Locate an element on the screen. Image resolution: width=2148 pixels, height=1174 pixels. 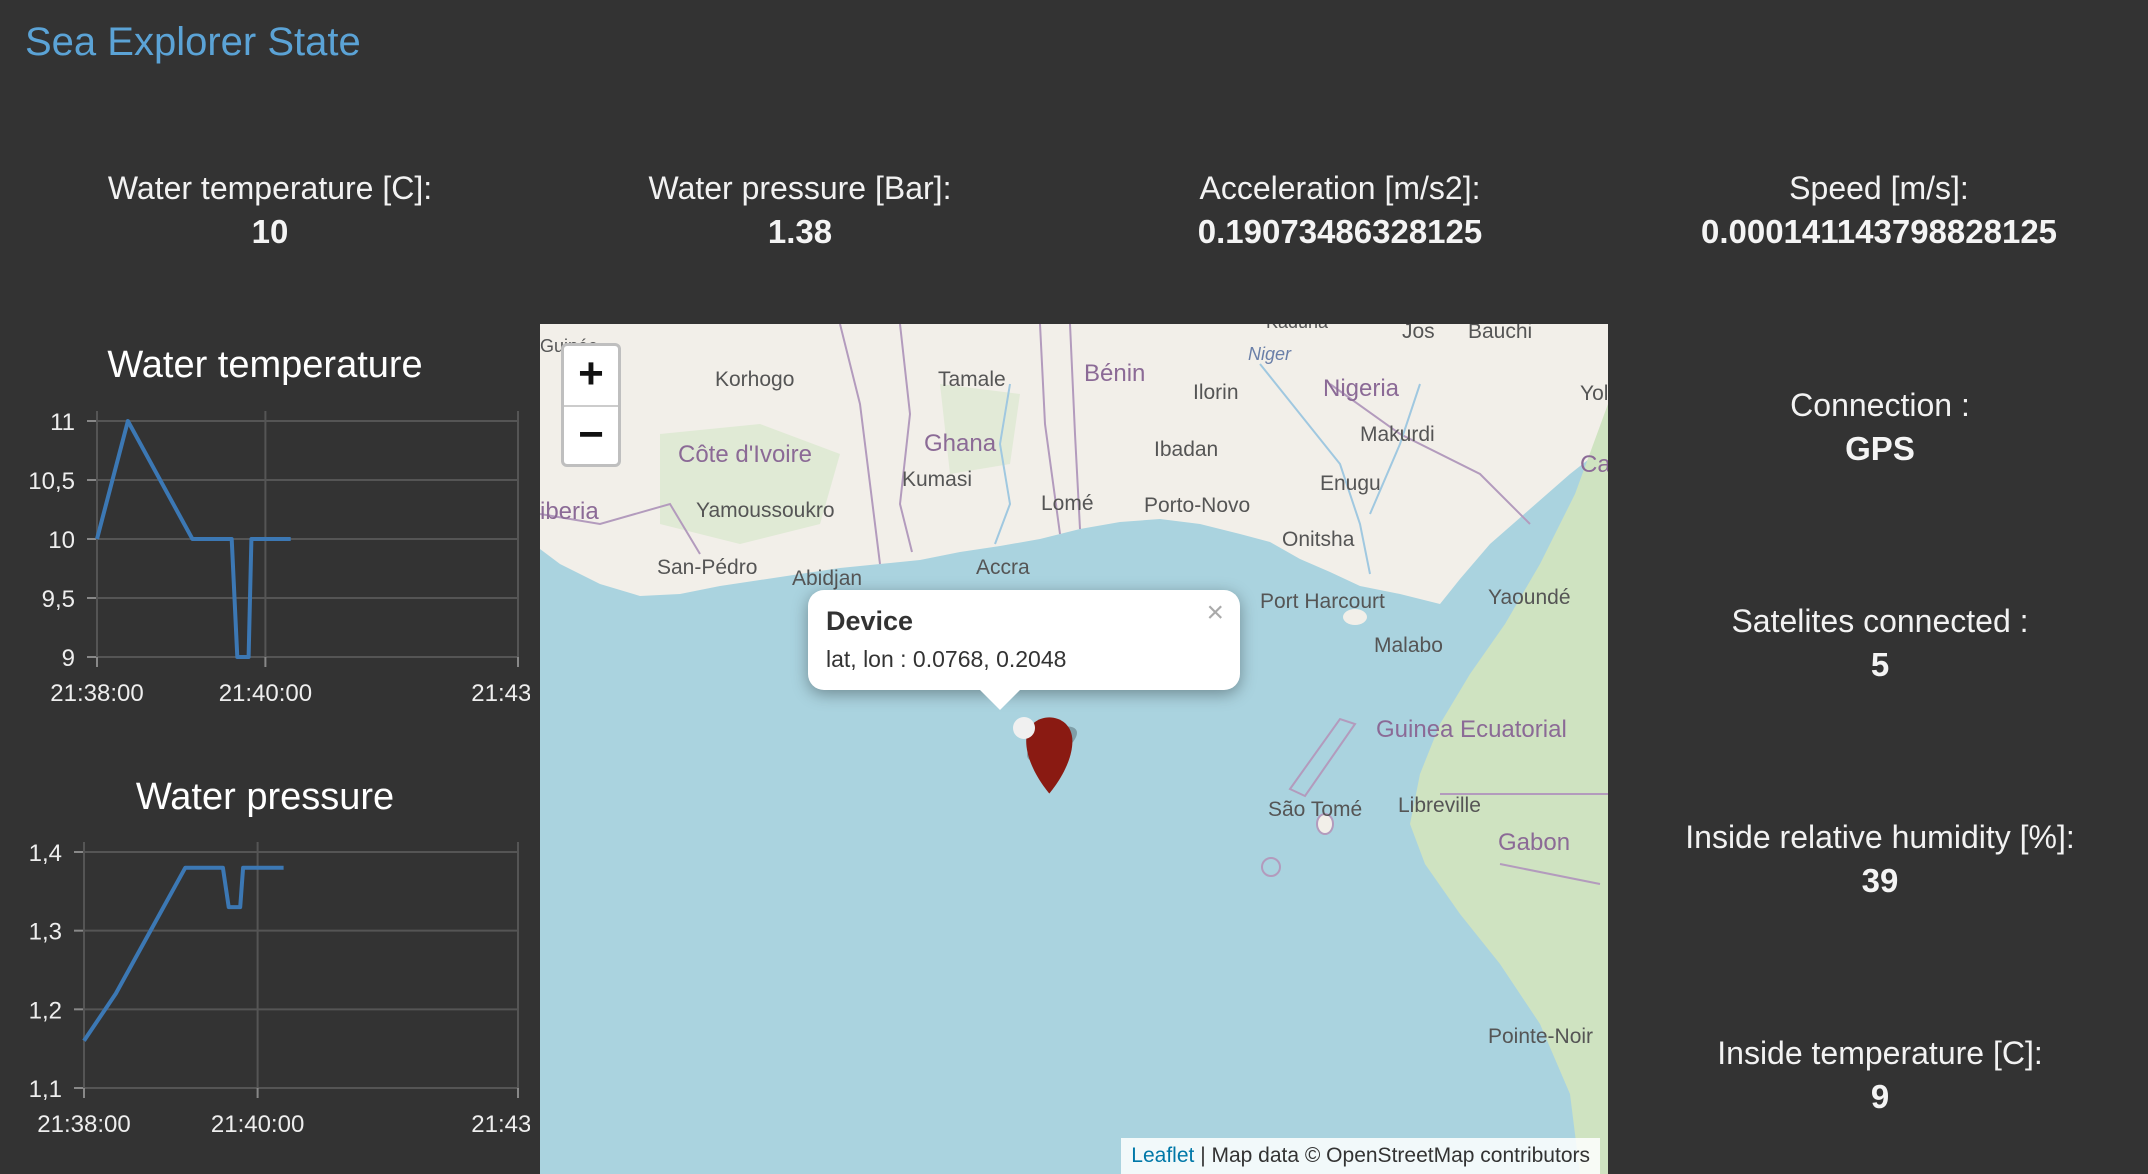
y-tick-label: 1,3 is located at coordinates (45, 932).